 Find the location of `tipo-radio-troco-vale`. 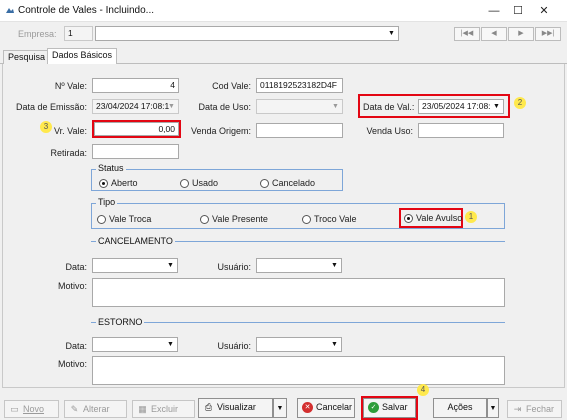

tipo-radio-troco-vale is located at coordinates (306, 219).